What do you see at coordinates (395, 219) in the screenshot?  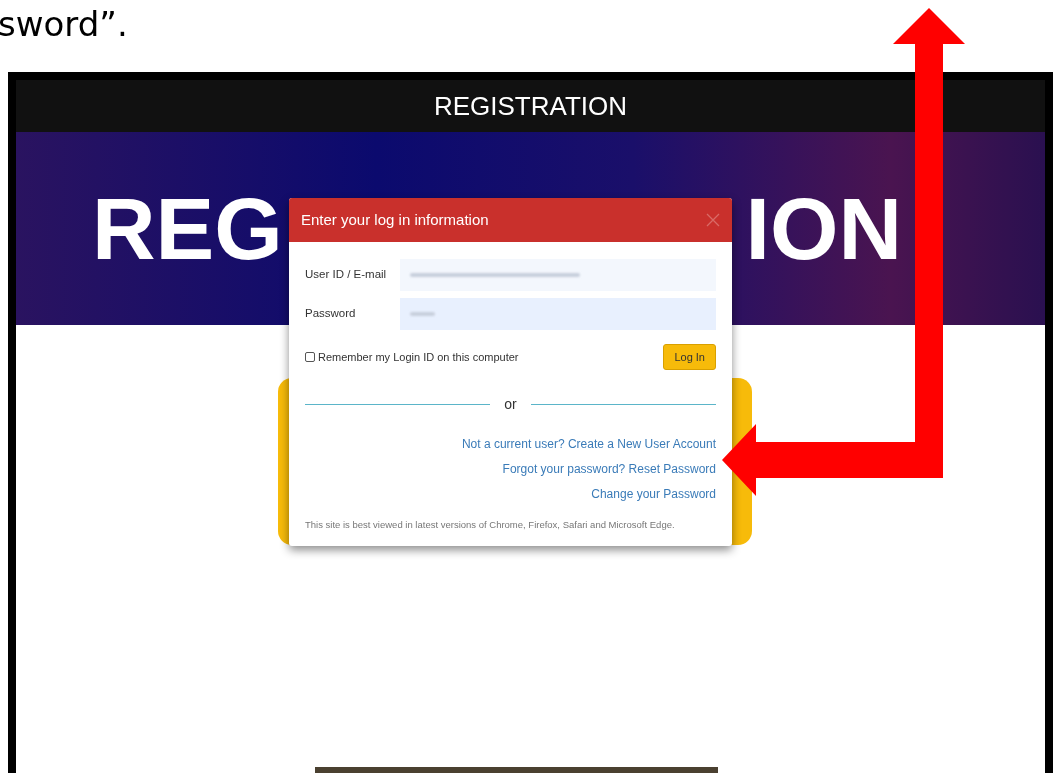 I see `dialog-title: Enter your log in information` at bounding box center [395, 219].